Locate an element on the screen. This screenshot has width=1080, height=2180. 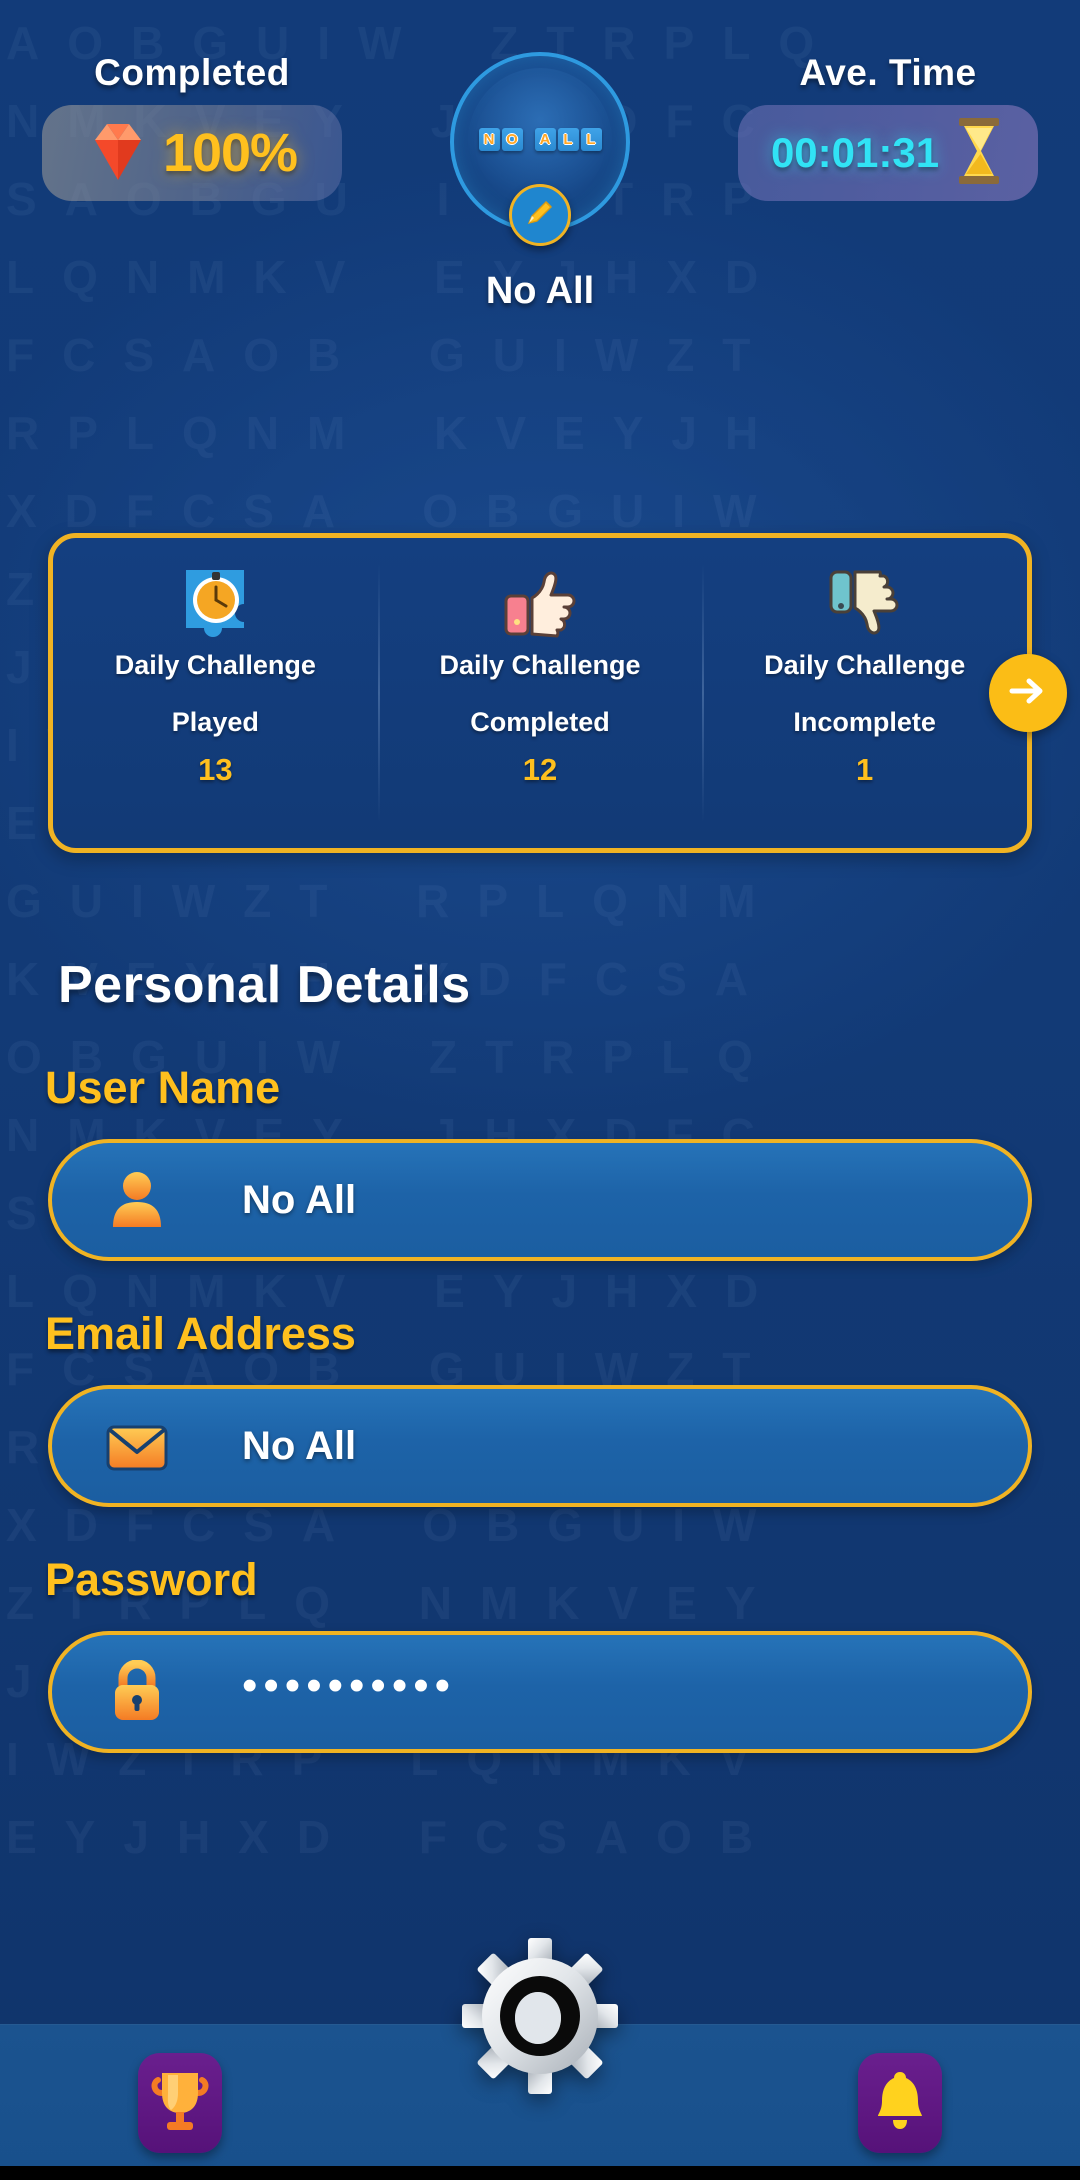
ave-time-pill: 00:01:31 is located at coordinates (888, 153).